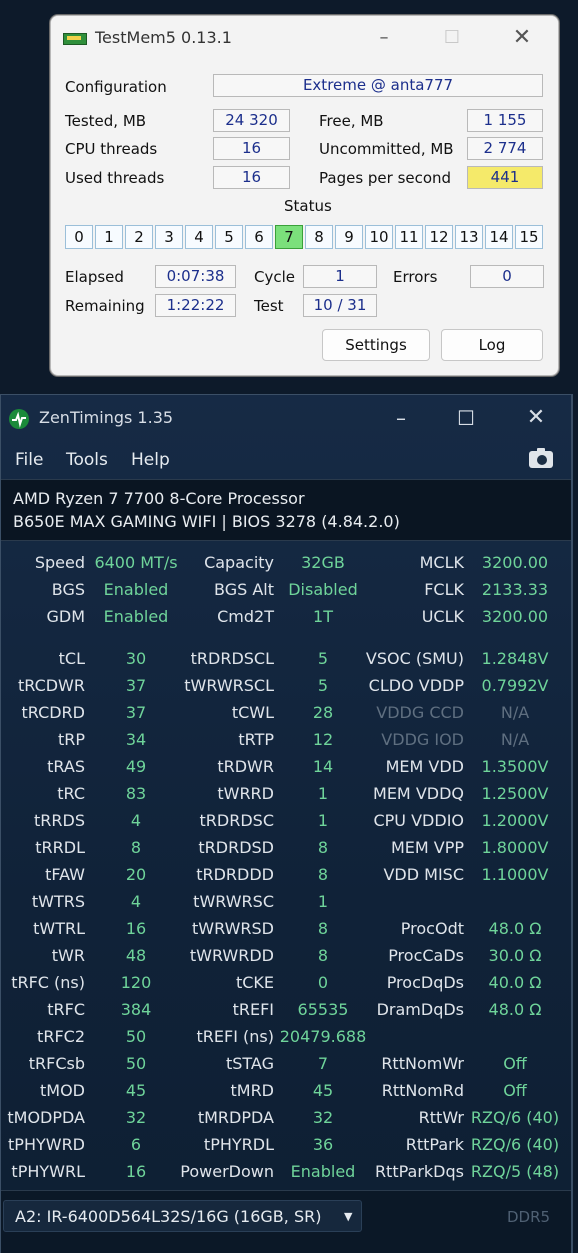 Image resolution: width=578 pixels, height=1253 pixels. I want to click on timing-label: tREFI, so click(253, 1009).